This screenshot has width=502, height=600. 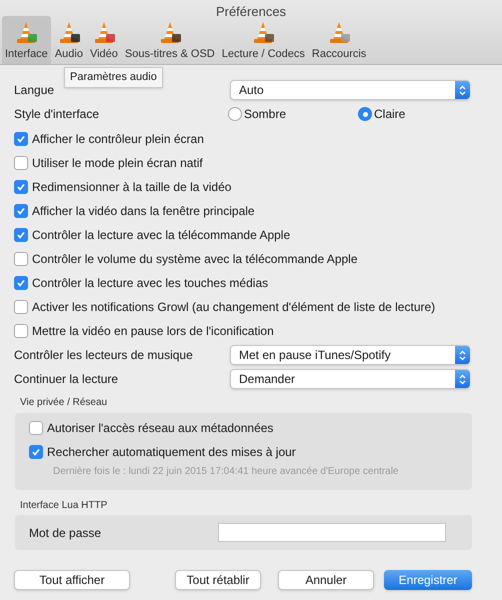 I want to click on field-label: Style d'interface, so click(x=57, y=114).